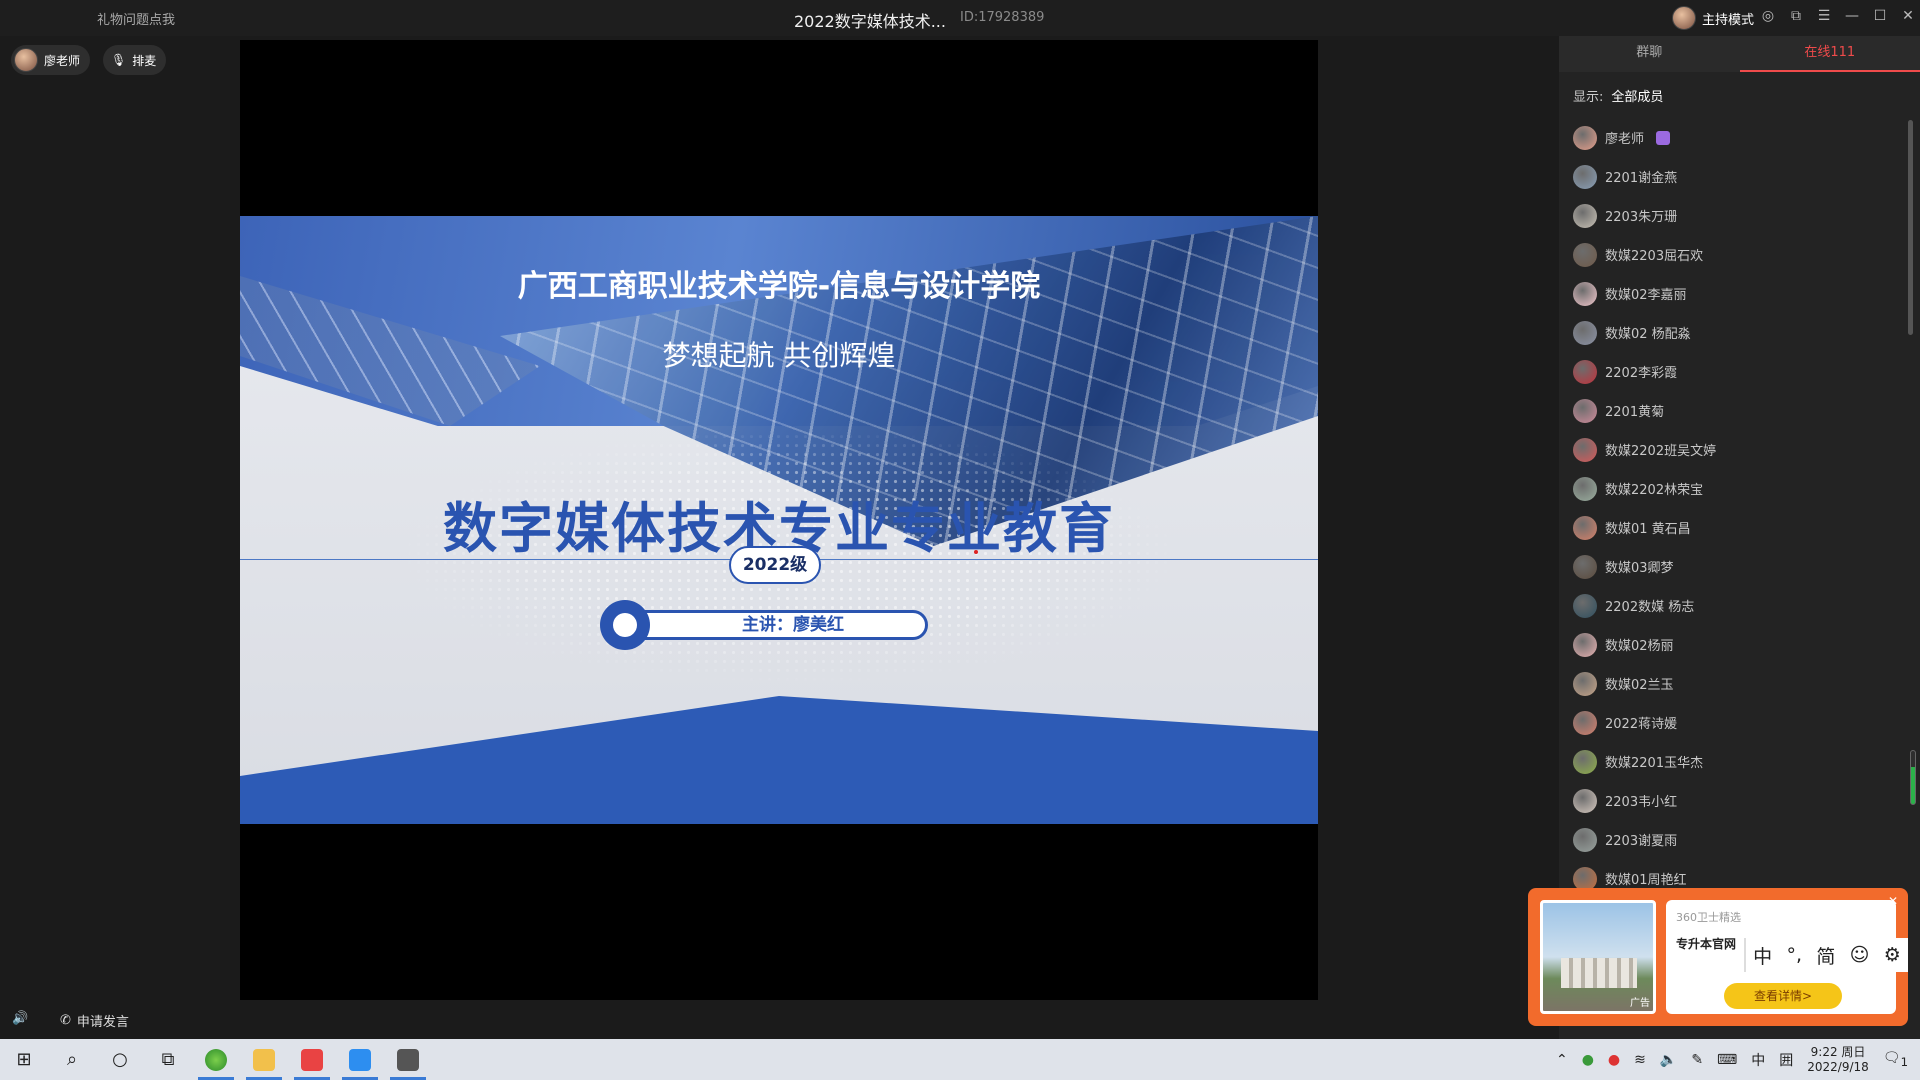 The height and width of the screenshot is (1080, 1920). I want to click on presenter-chip: 廖老师, so click(51, 60).